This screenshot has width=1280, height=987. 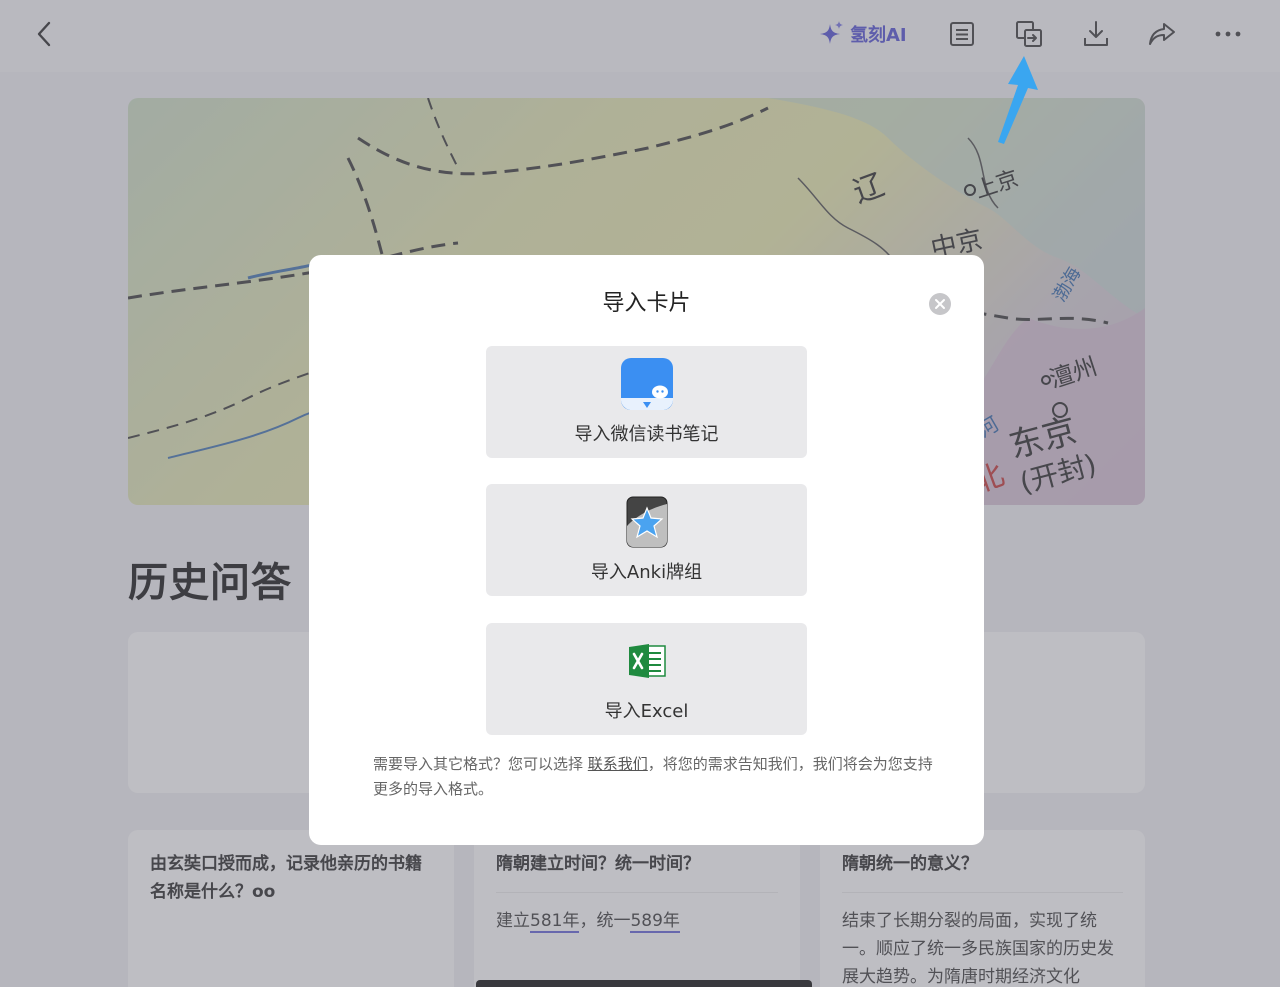 I want to click on option-label: 导入Anki牌组, so click(x=646, y=572).